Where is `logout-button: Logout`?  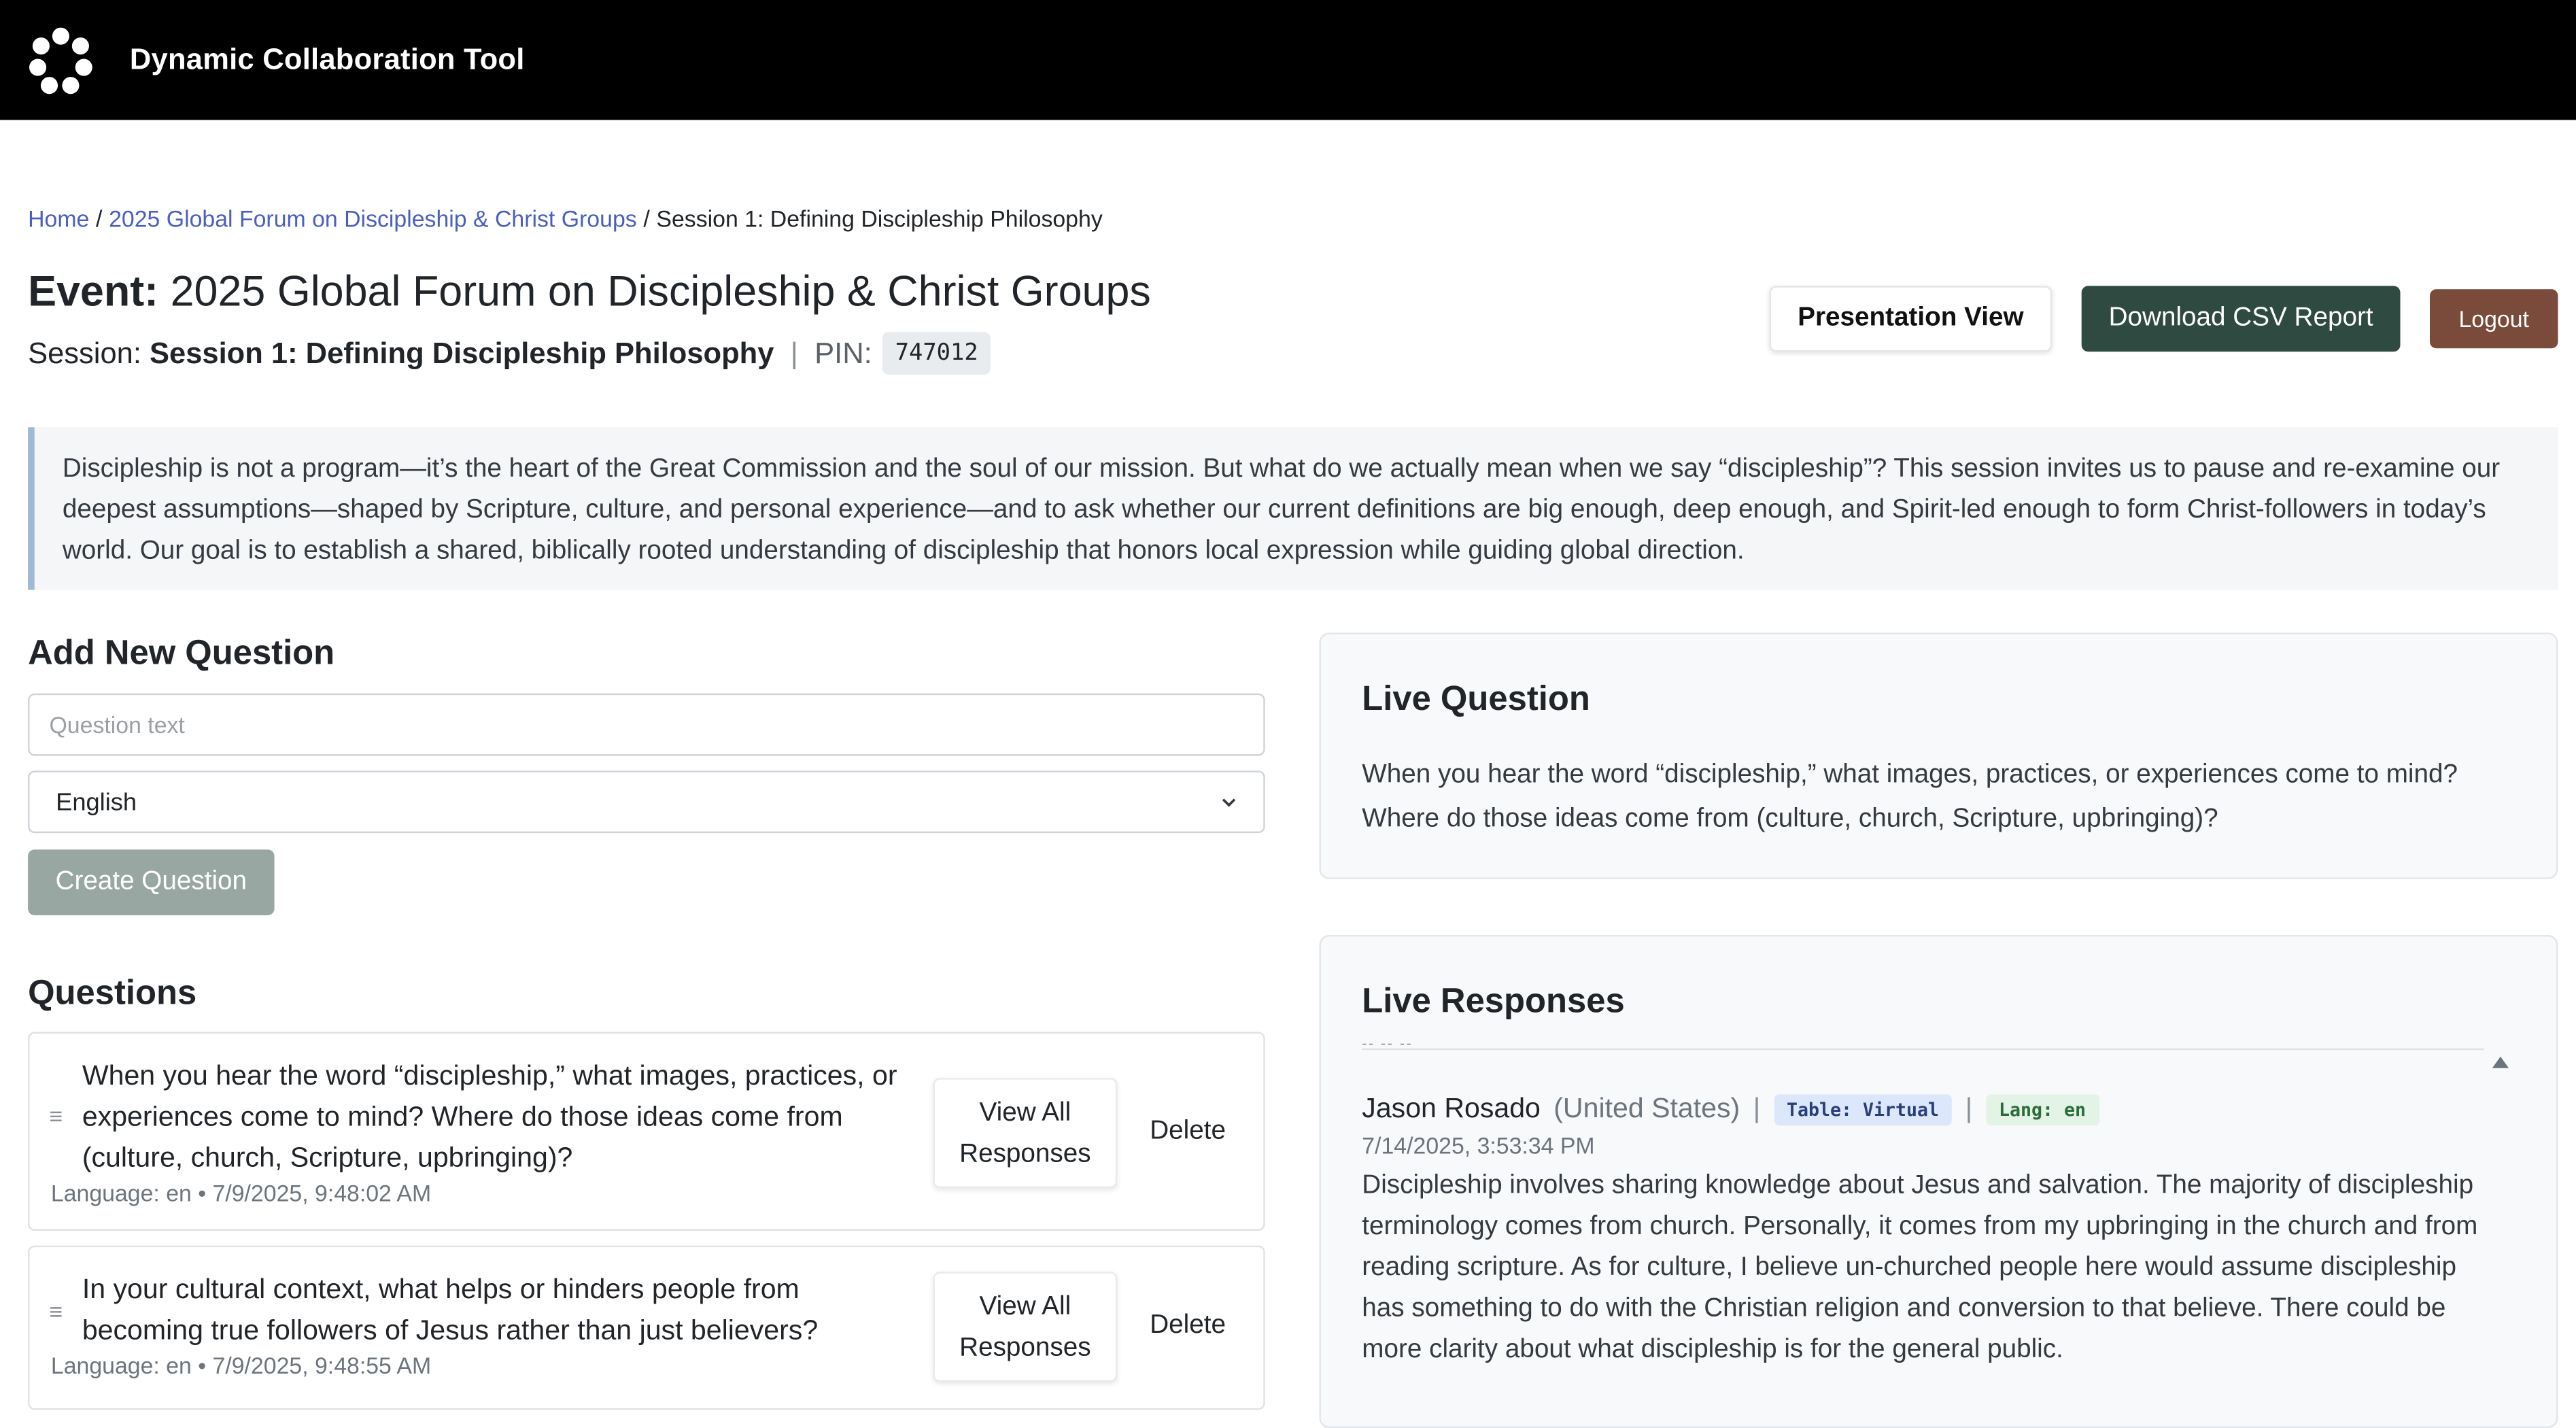
logout-button: Logout is located at coordinates (2494, 319).